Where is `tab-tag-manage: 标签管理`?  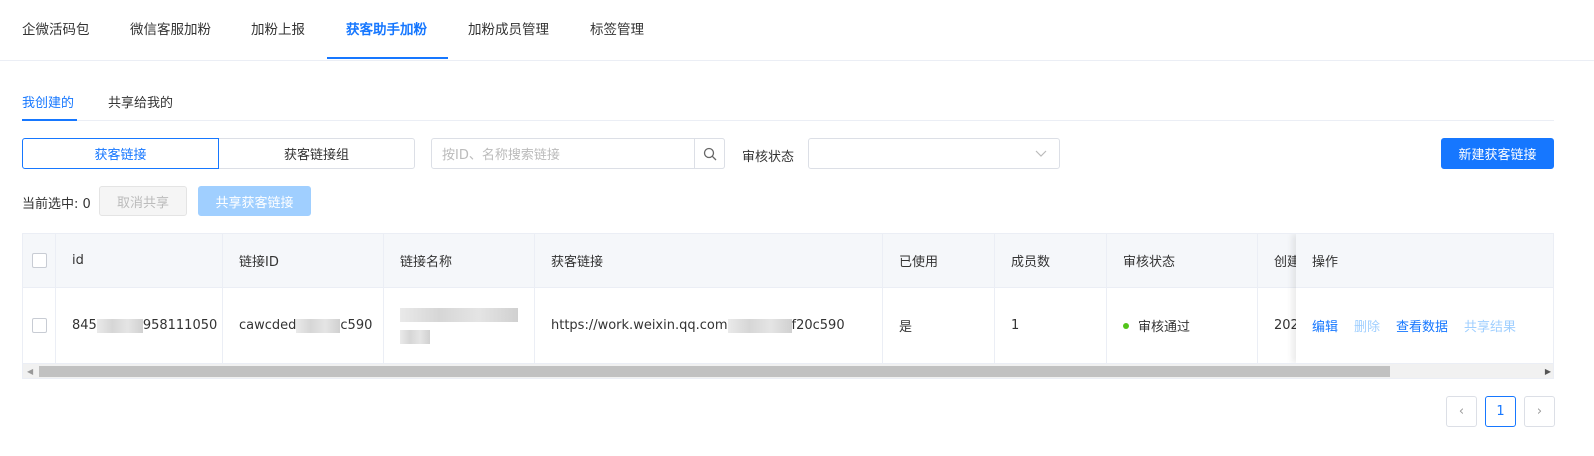 tab-tag-manage: 标签管理 is located at coordinates (617, 28).